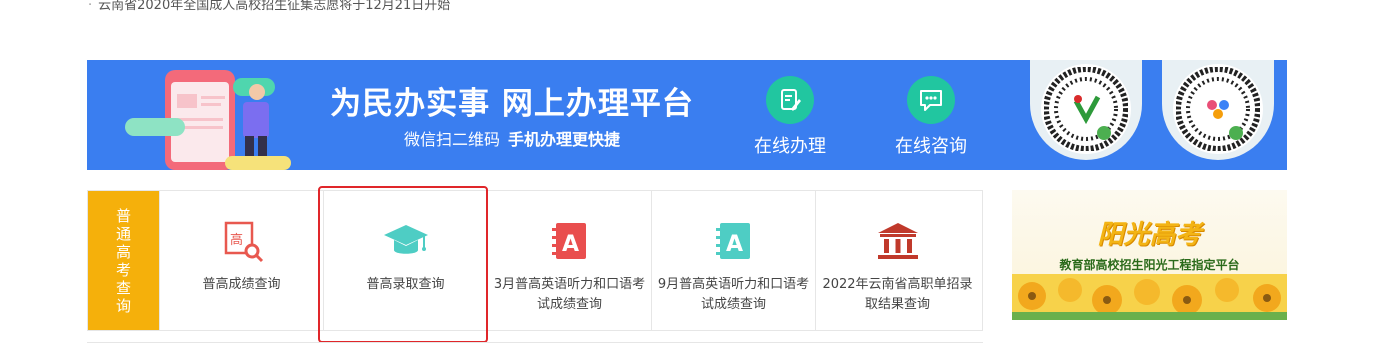  I want to click on banner-subtitle: 微信扫二维码 手机办理更快捷, so click(512, 138).